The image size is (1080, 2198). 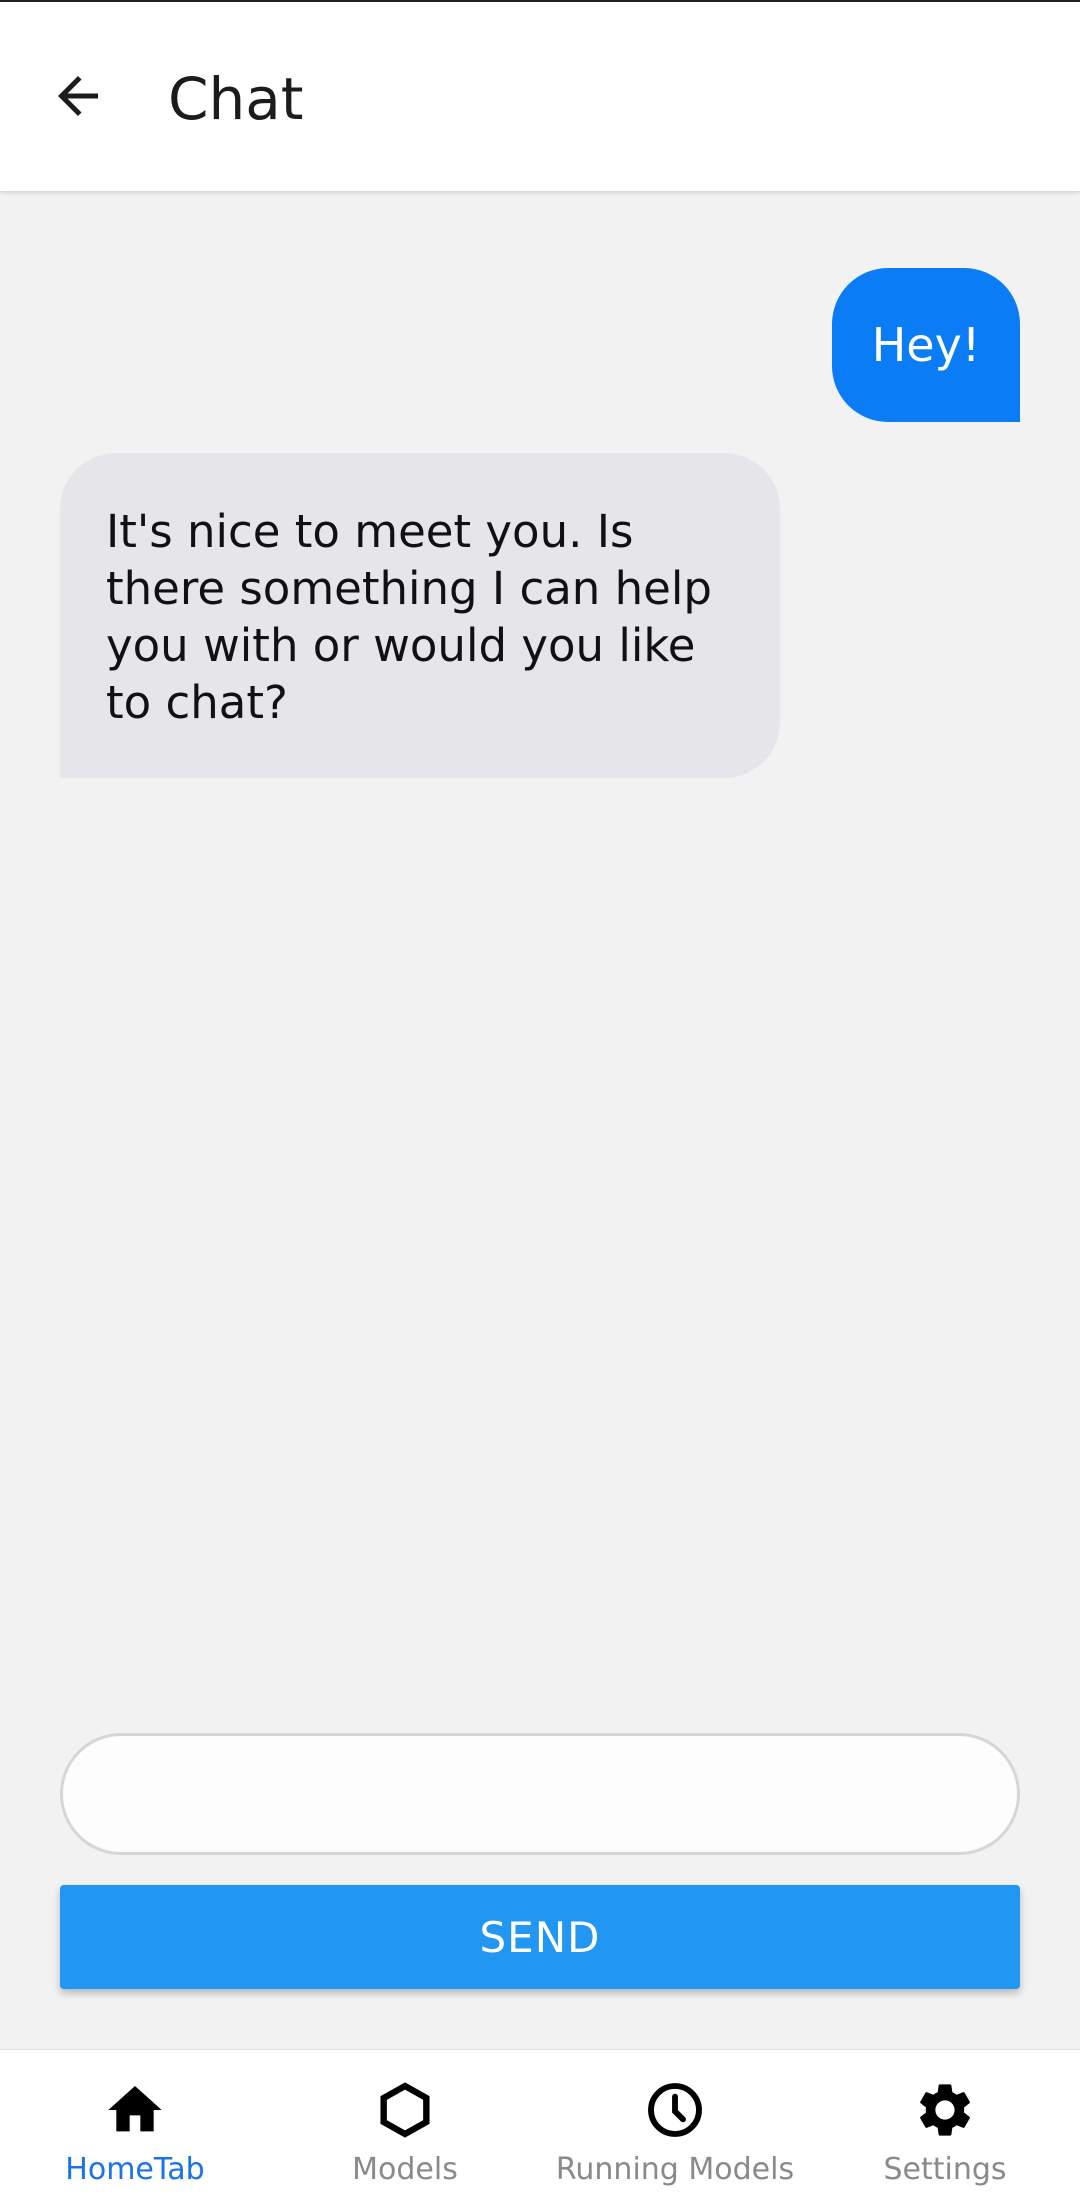 What do you see at coordinates (78, 96) in the screenshot?
I see `arrow-left-icon` at bounding box center [78, 96].